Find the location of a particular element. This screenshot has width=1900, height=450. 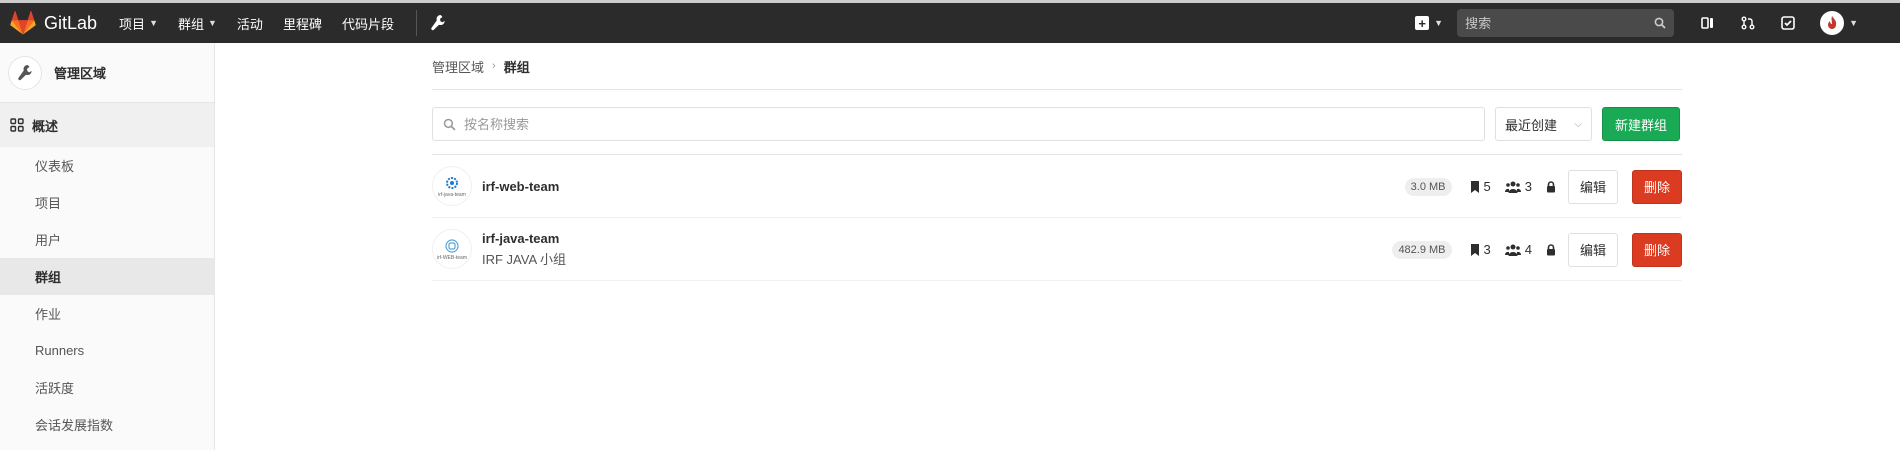

wrench-icon is located at coordinates (25, 72).